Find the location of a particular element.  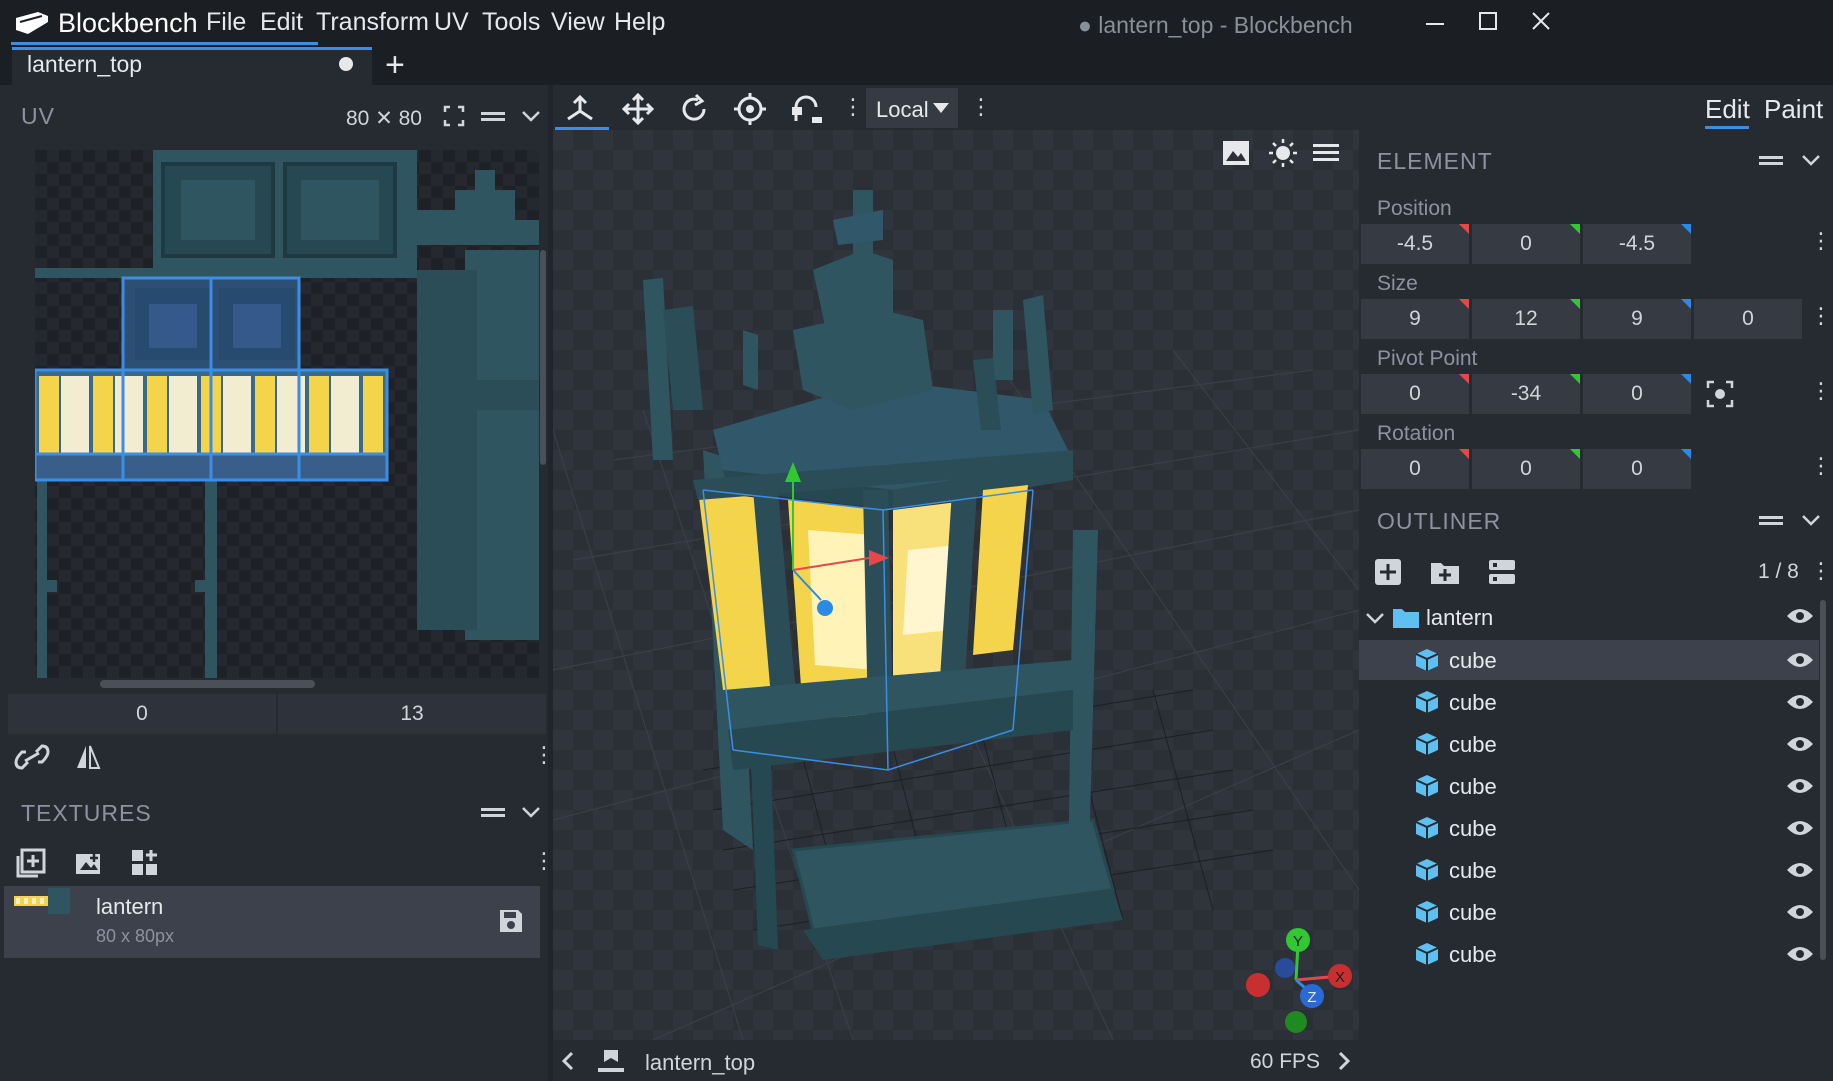

pivot-more-icon: ⋮ is located at coordinates (1821, 391).